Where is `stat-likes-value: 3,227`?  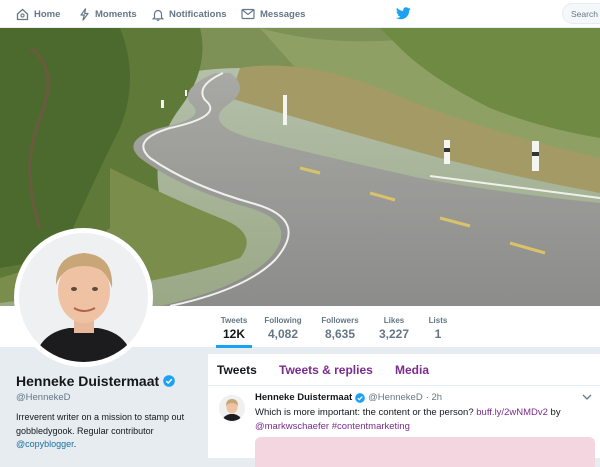
stat-likes-value: 3,227 is located at coordinates (394, 334).